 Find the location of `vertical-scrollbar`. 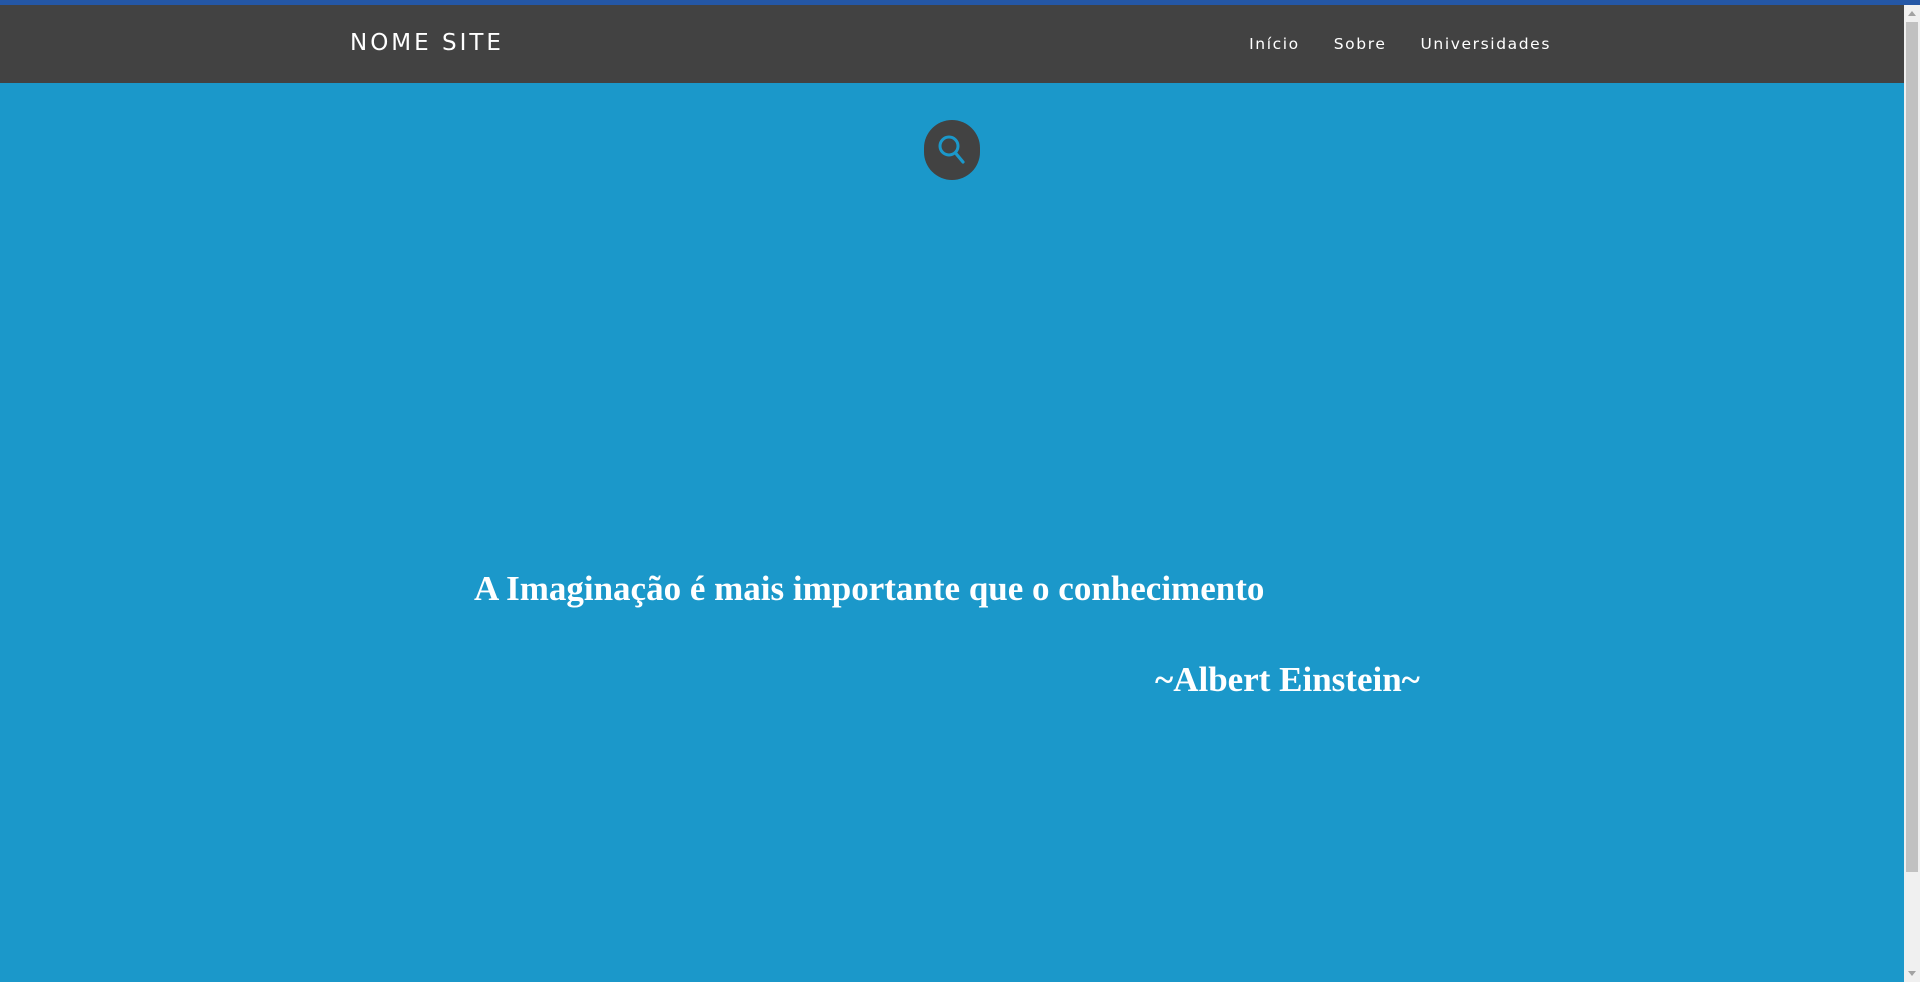

vertical-scrollbar is located at coordinates (1912, 493).